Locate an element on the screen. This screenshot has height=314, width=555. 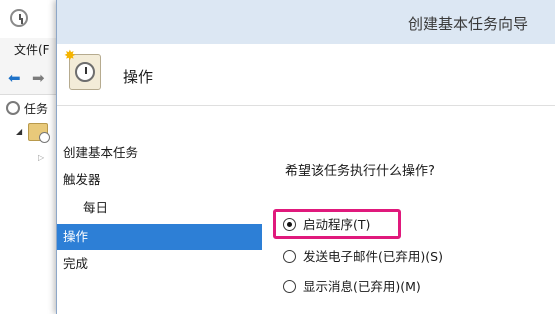
tree-item-task-scheduler: 任务 is located at coordinates (27, 108).